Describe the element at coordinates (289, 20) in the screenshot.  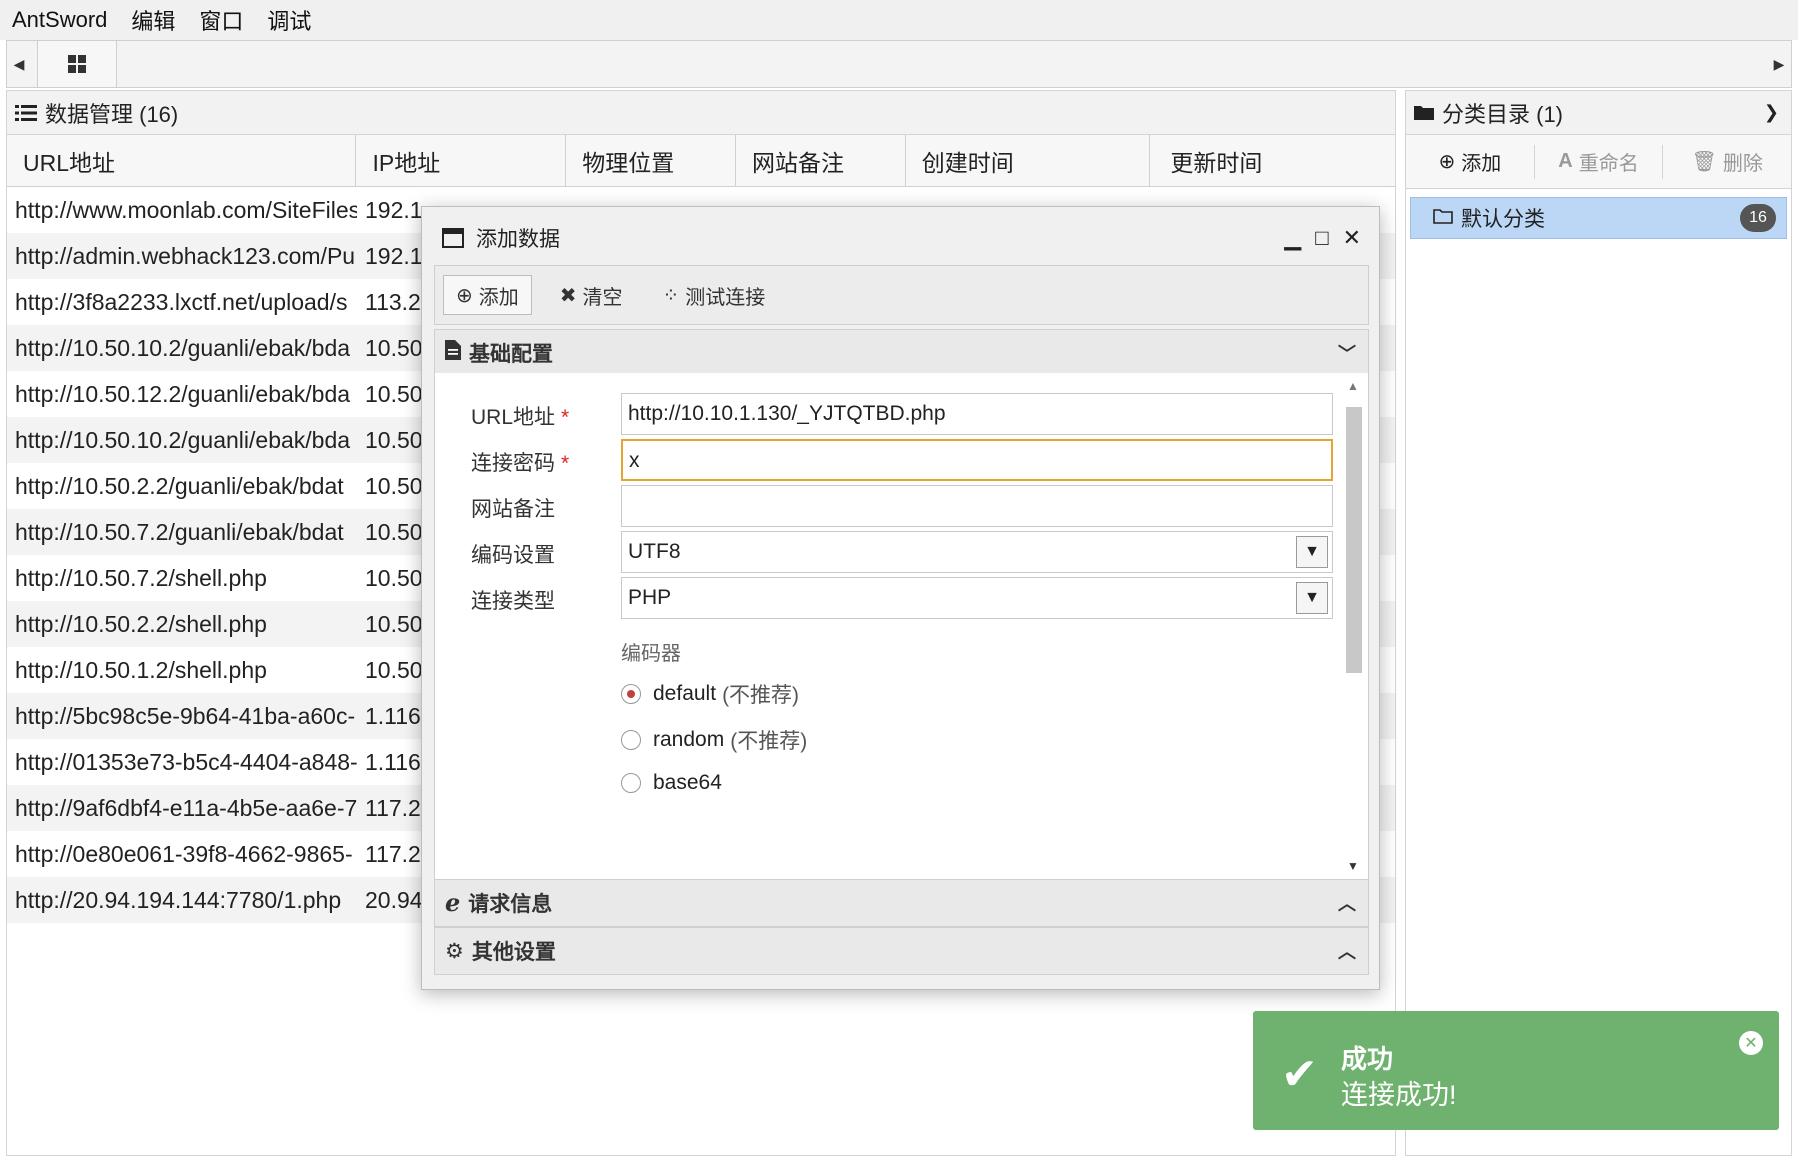
I see `menu-debug: 调试` at that location.